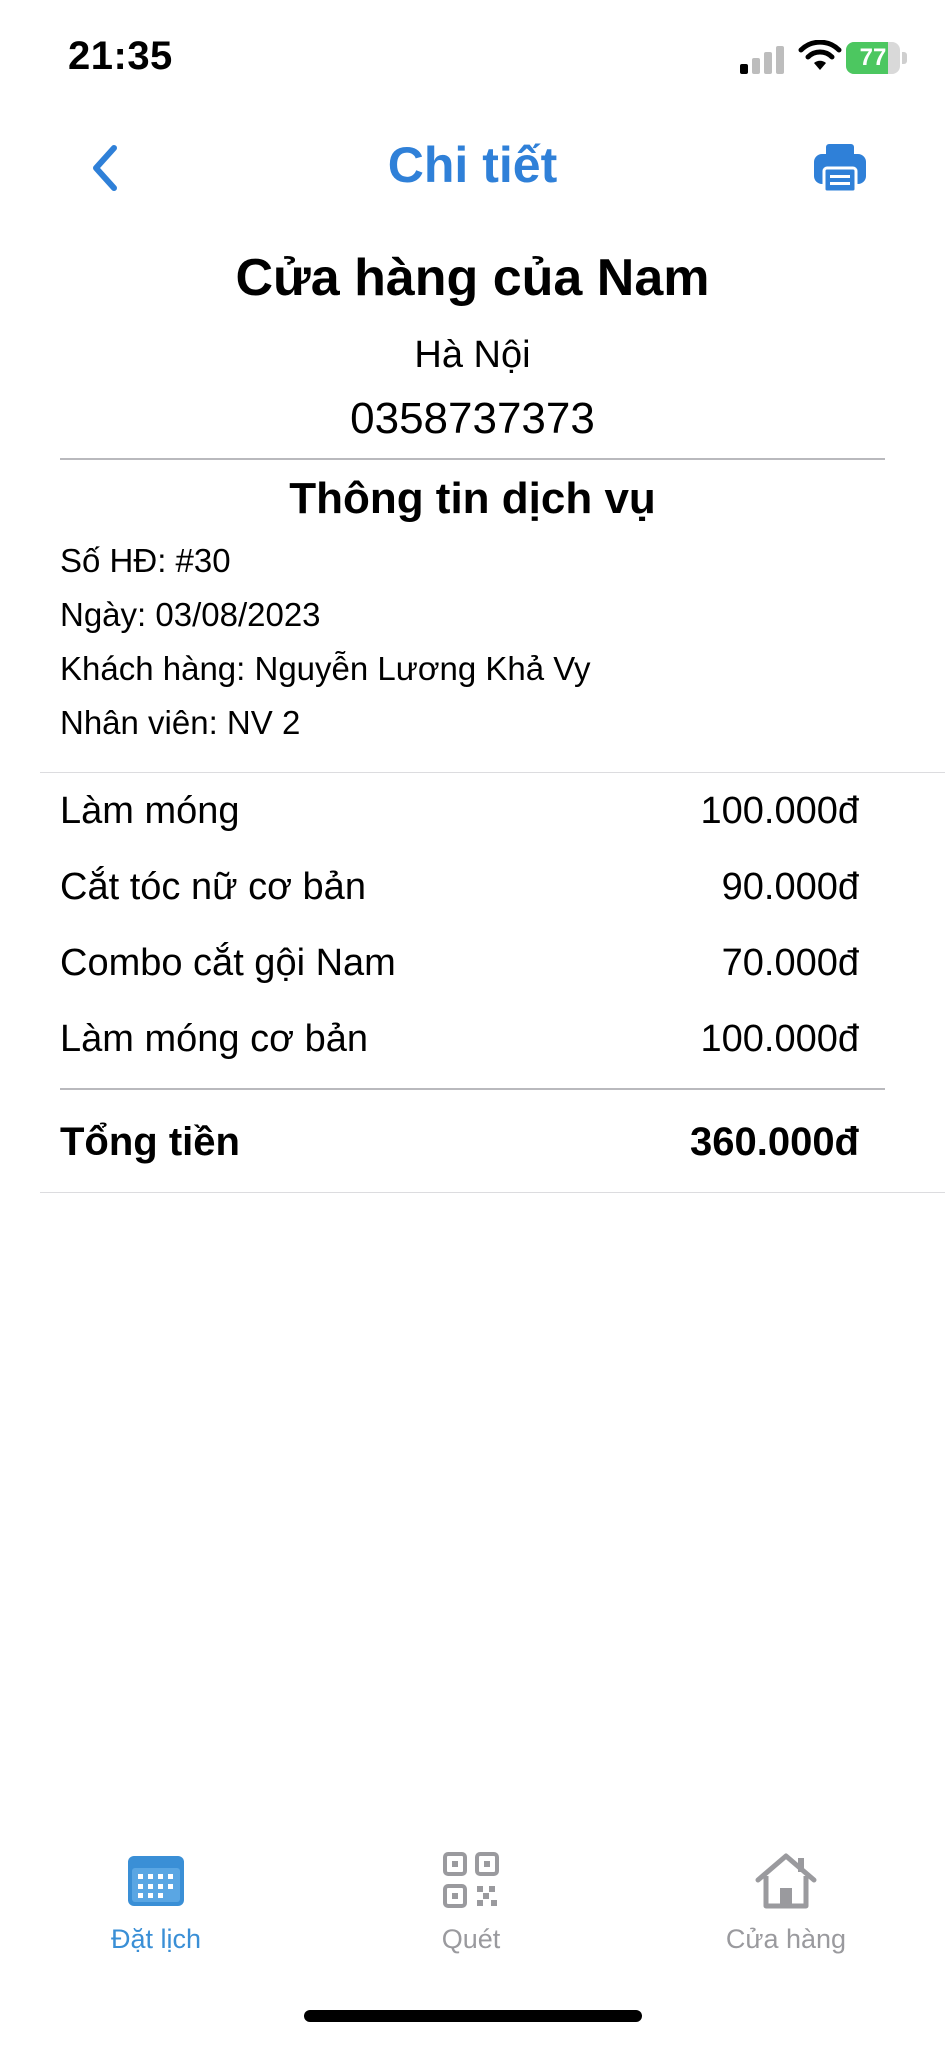 This screenshot has width=945, height=2046. Describe the element at coordinates (774, 1142) in the screenshot. I see `total-value: 360.000đ` at that location.